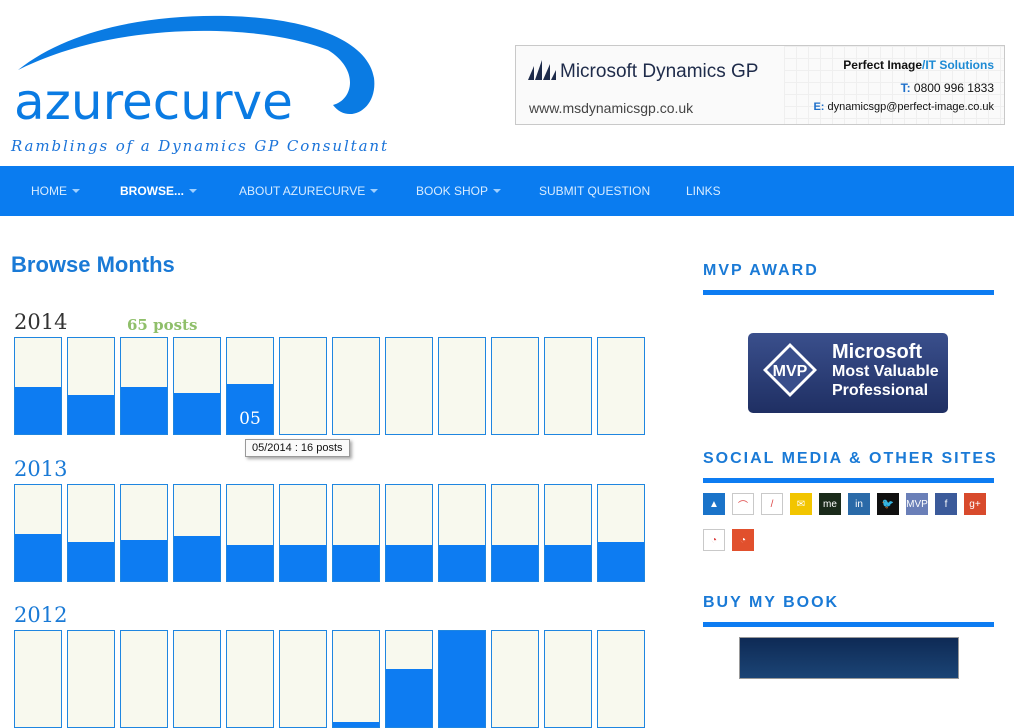  What do you see at coordinates (40, 469) in the screenshot?
I see `year-2013-label: 2013` at bounding box center [40, 469].